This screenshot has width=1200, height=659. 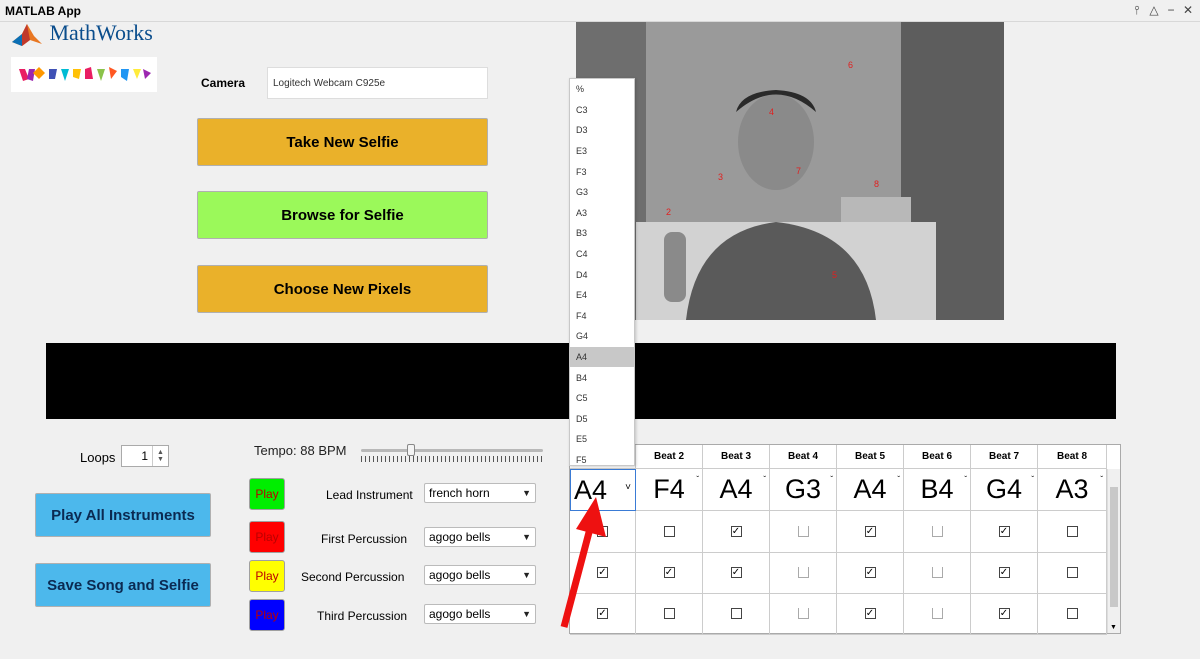 I want to click on second-percussion-dropdown: agogo bells ▼, so click(x=480, y=575).